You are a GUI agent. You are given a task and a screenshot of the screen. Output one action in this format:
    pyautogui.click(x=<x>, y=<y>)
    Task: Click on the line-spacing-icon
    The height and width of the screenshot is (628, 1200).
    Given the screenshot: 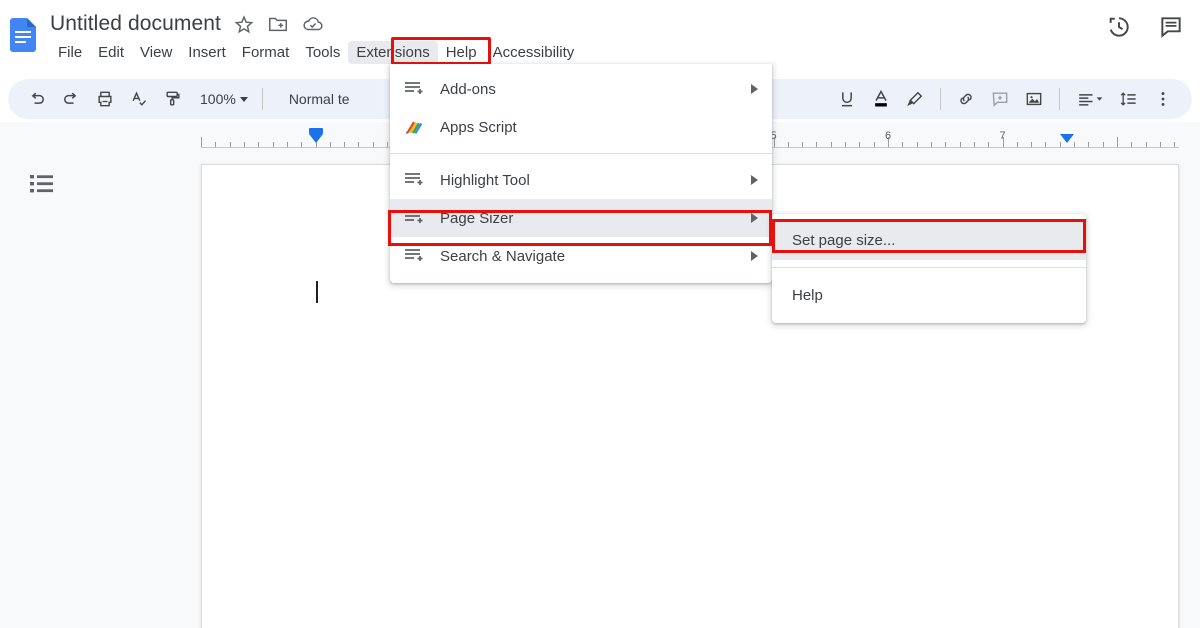 What is the action you would take?
    pyautogui.click(x=1129, y=99)
    